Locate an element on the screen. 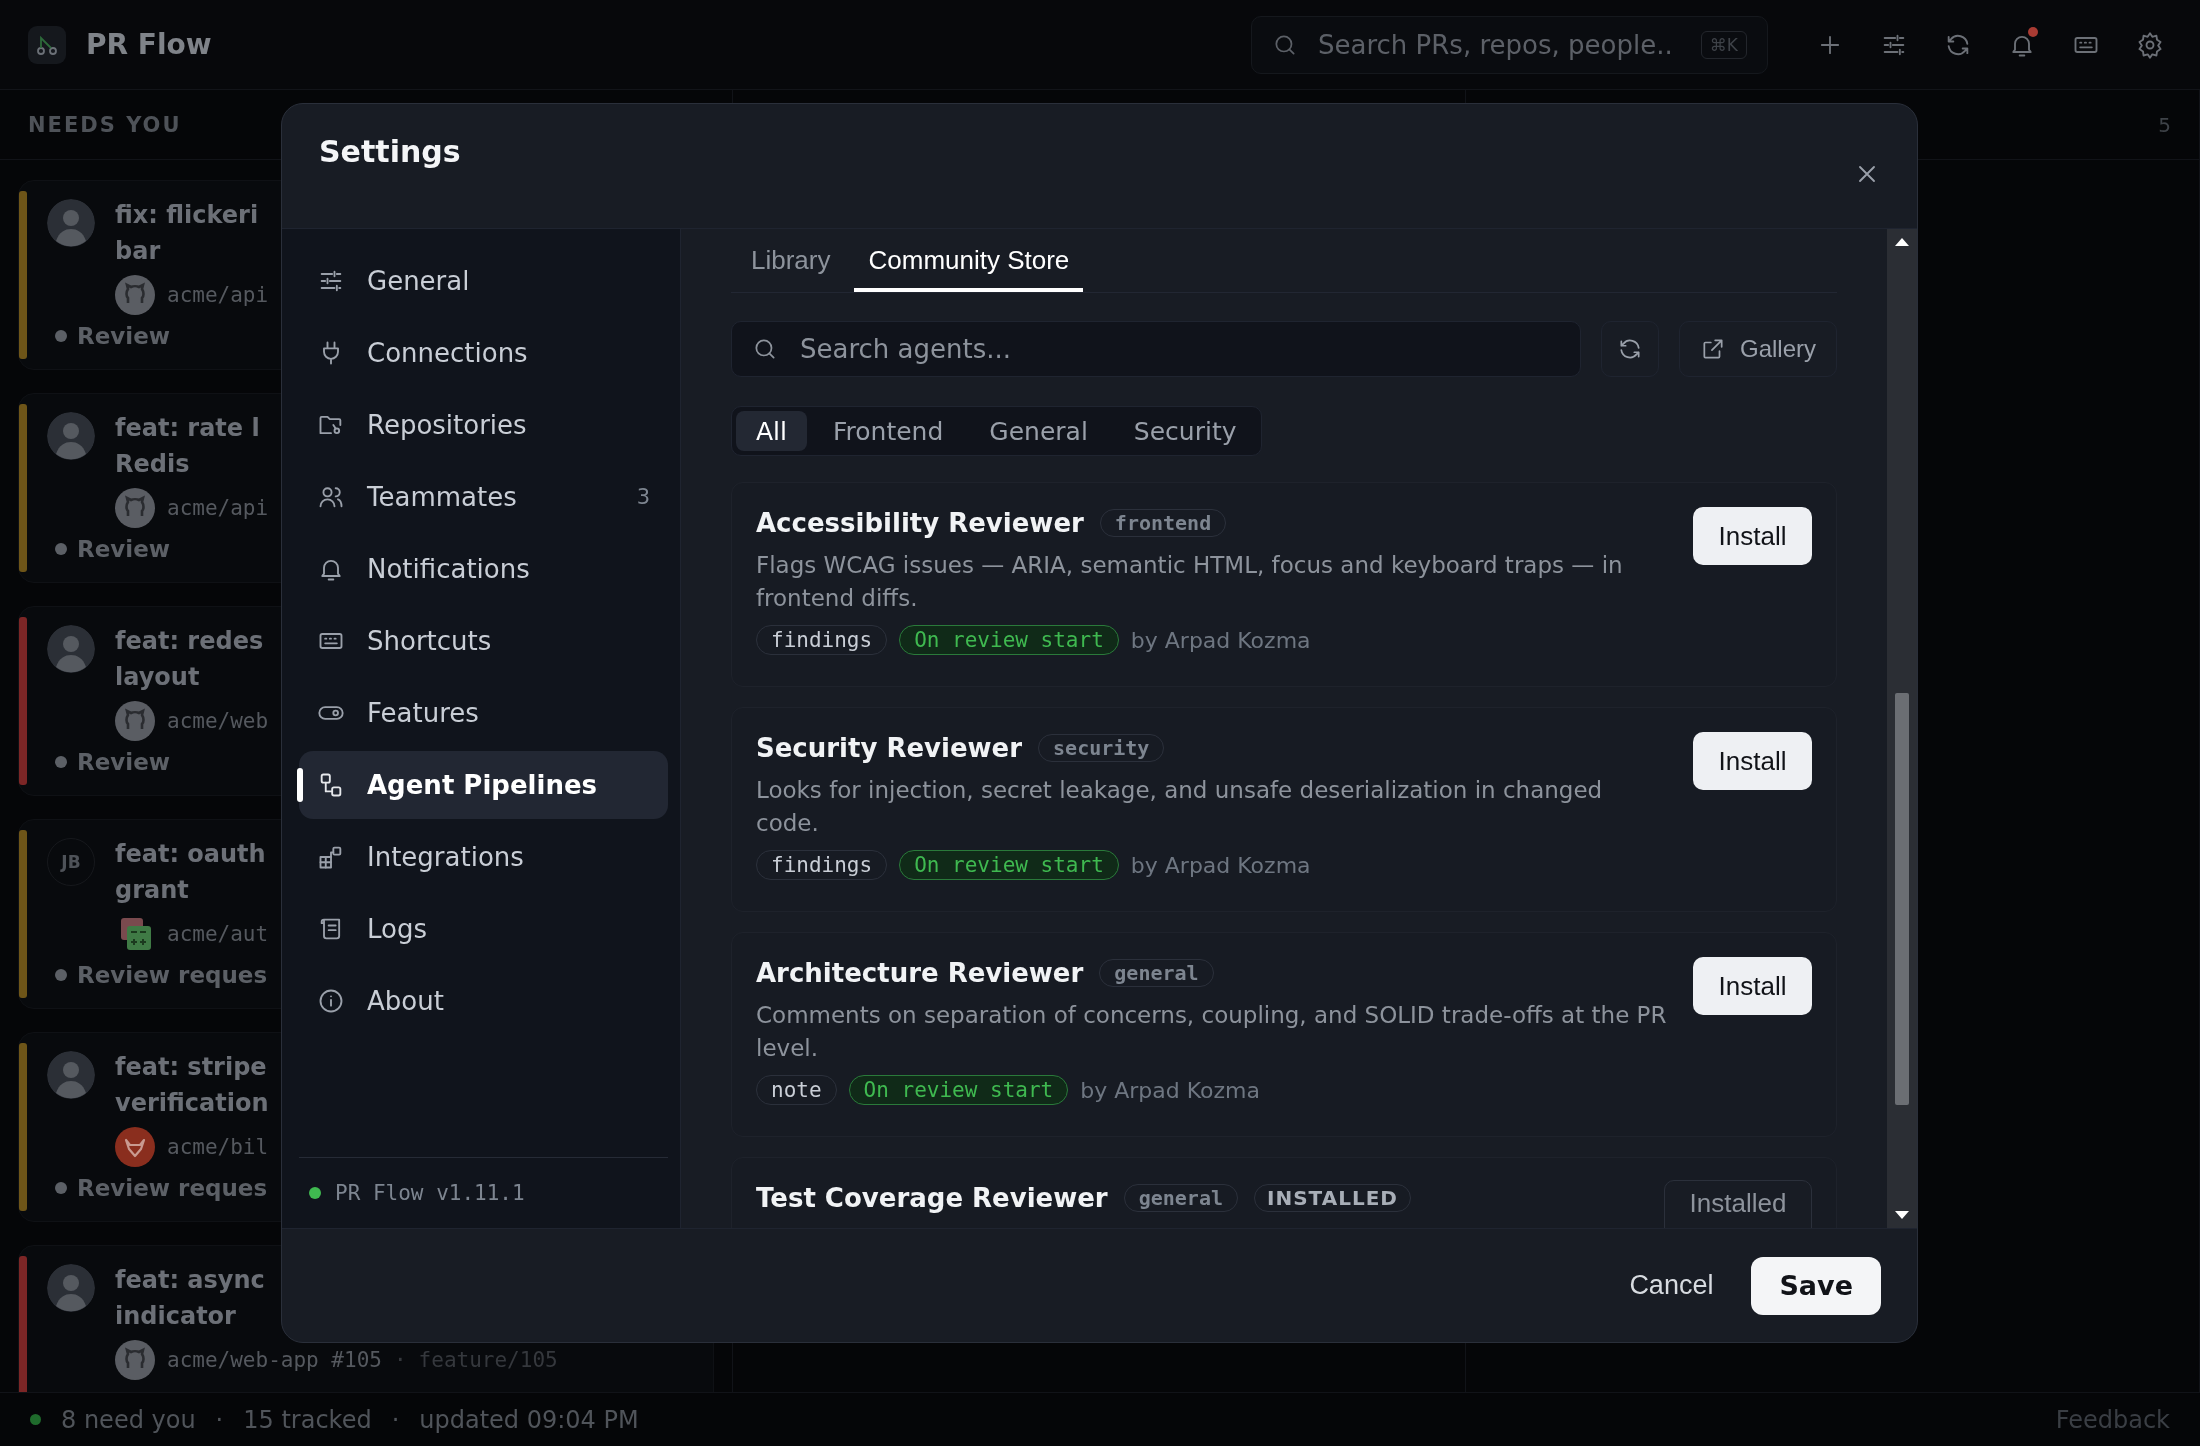 Image resolution: width=2200 pixels, height=1446 pixels. pr-title: verification is located at coordinates (192, 1103).